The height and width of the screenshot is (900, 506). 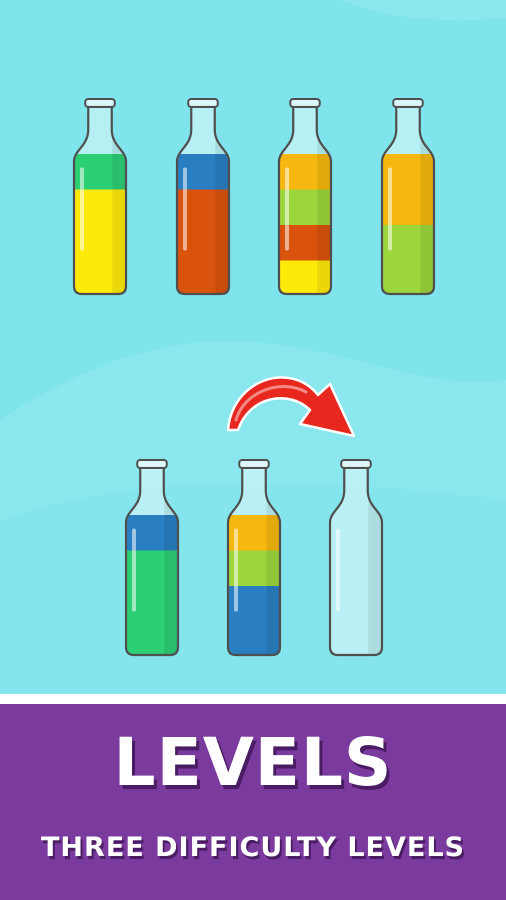 I want to click on divider, so click(x=253, y=699).